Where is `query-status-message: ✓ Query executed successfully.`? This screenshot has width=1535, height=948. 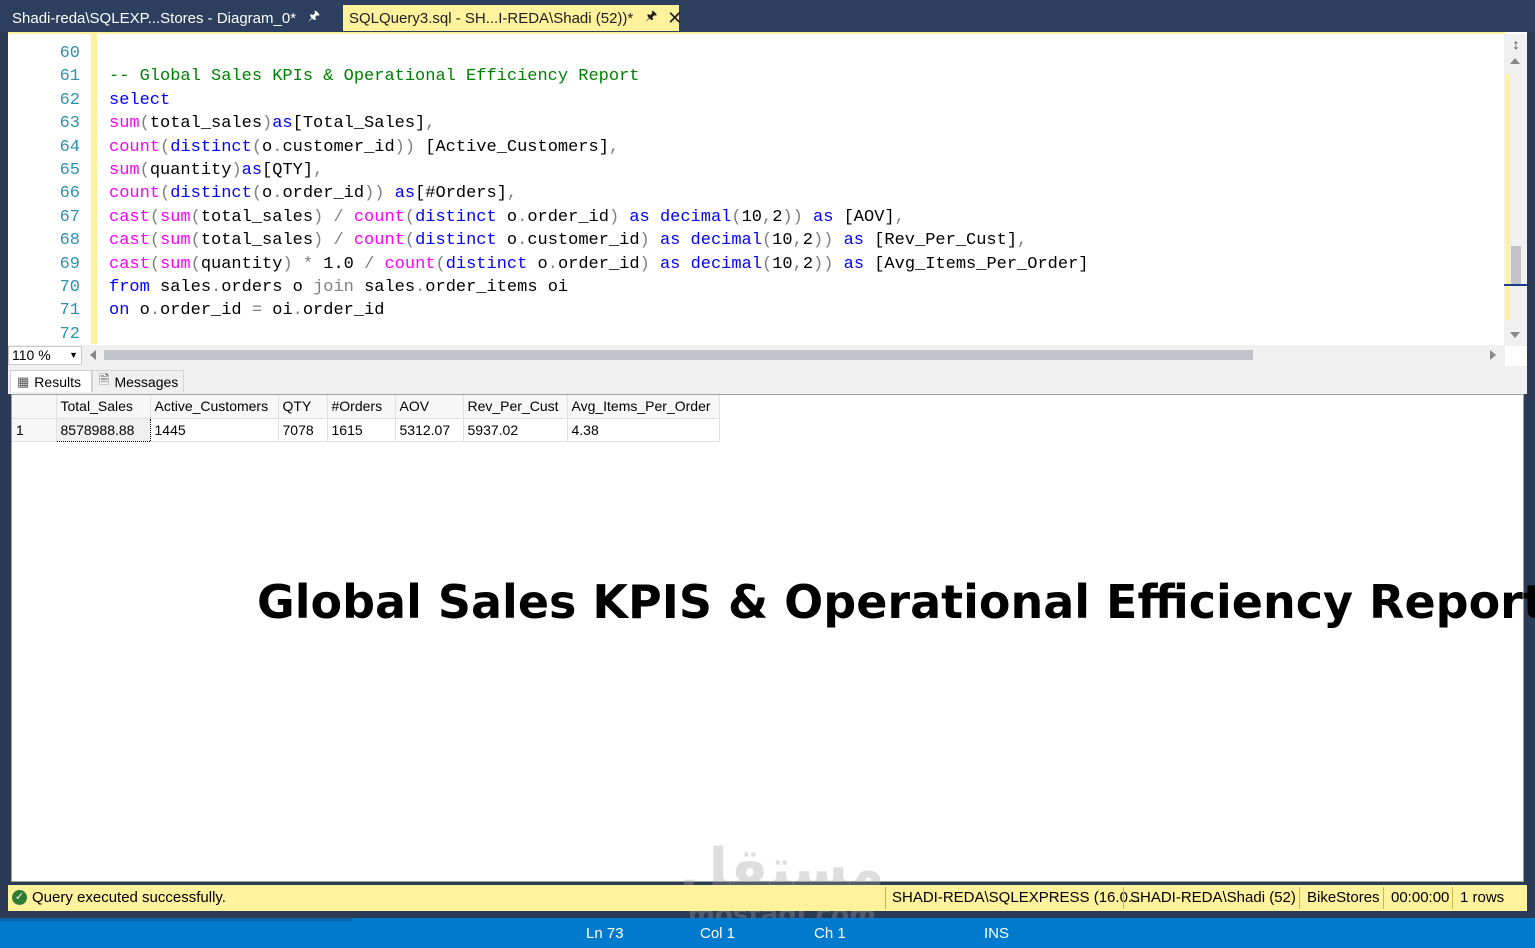 query-status-message: ✓ Query executed successfully. is located at coordinates (119, 897).